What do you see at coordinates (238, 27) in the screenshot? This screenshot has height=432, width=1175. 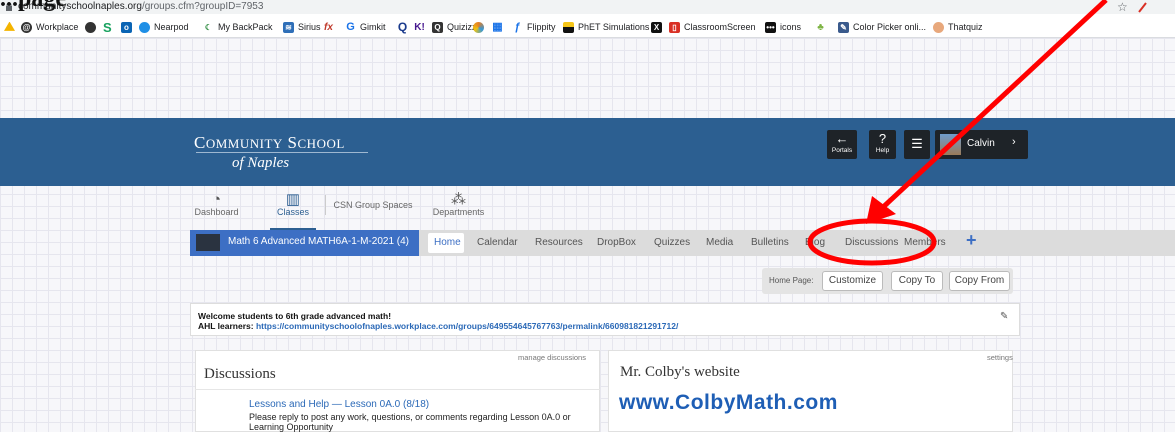 I see `bookmark-my-backpack: ☾ My BackPack` at bounding box center [238, 27].